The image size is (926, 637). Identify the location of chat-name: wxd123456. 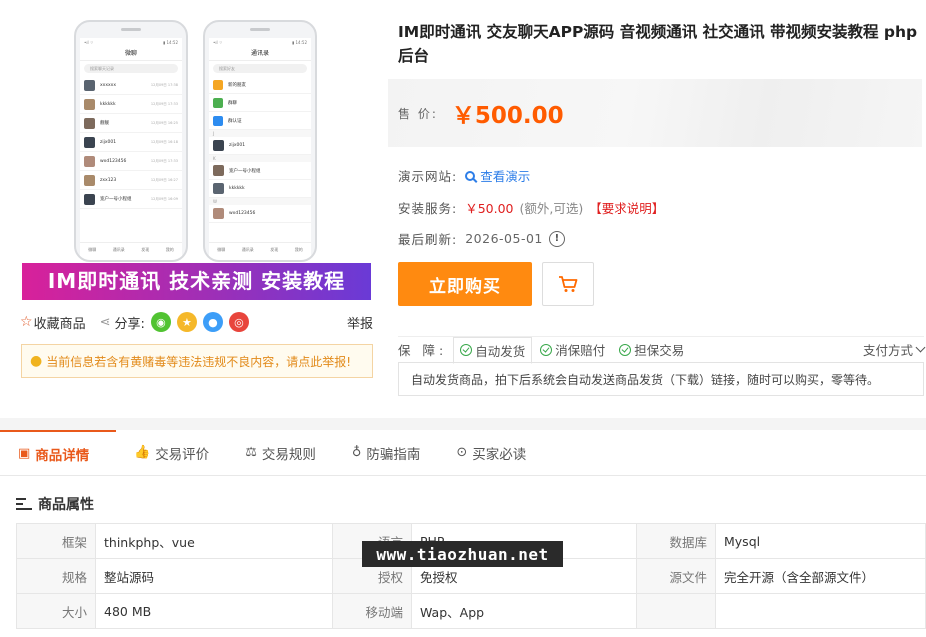
(113, 161).